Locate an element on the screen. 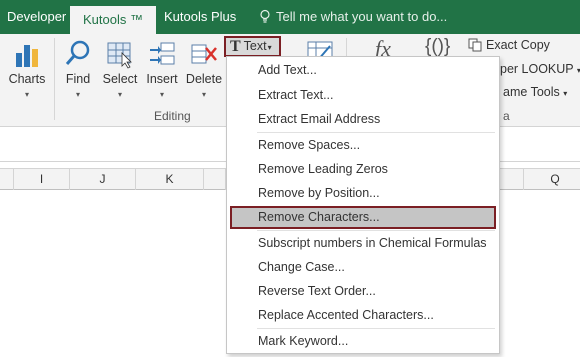 The width and height of the screenshot is (580, 357). ribbon-separator is located at coordinates (54, 79).